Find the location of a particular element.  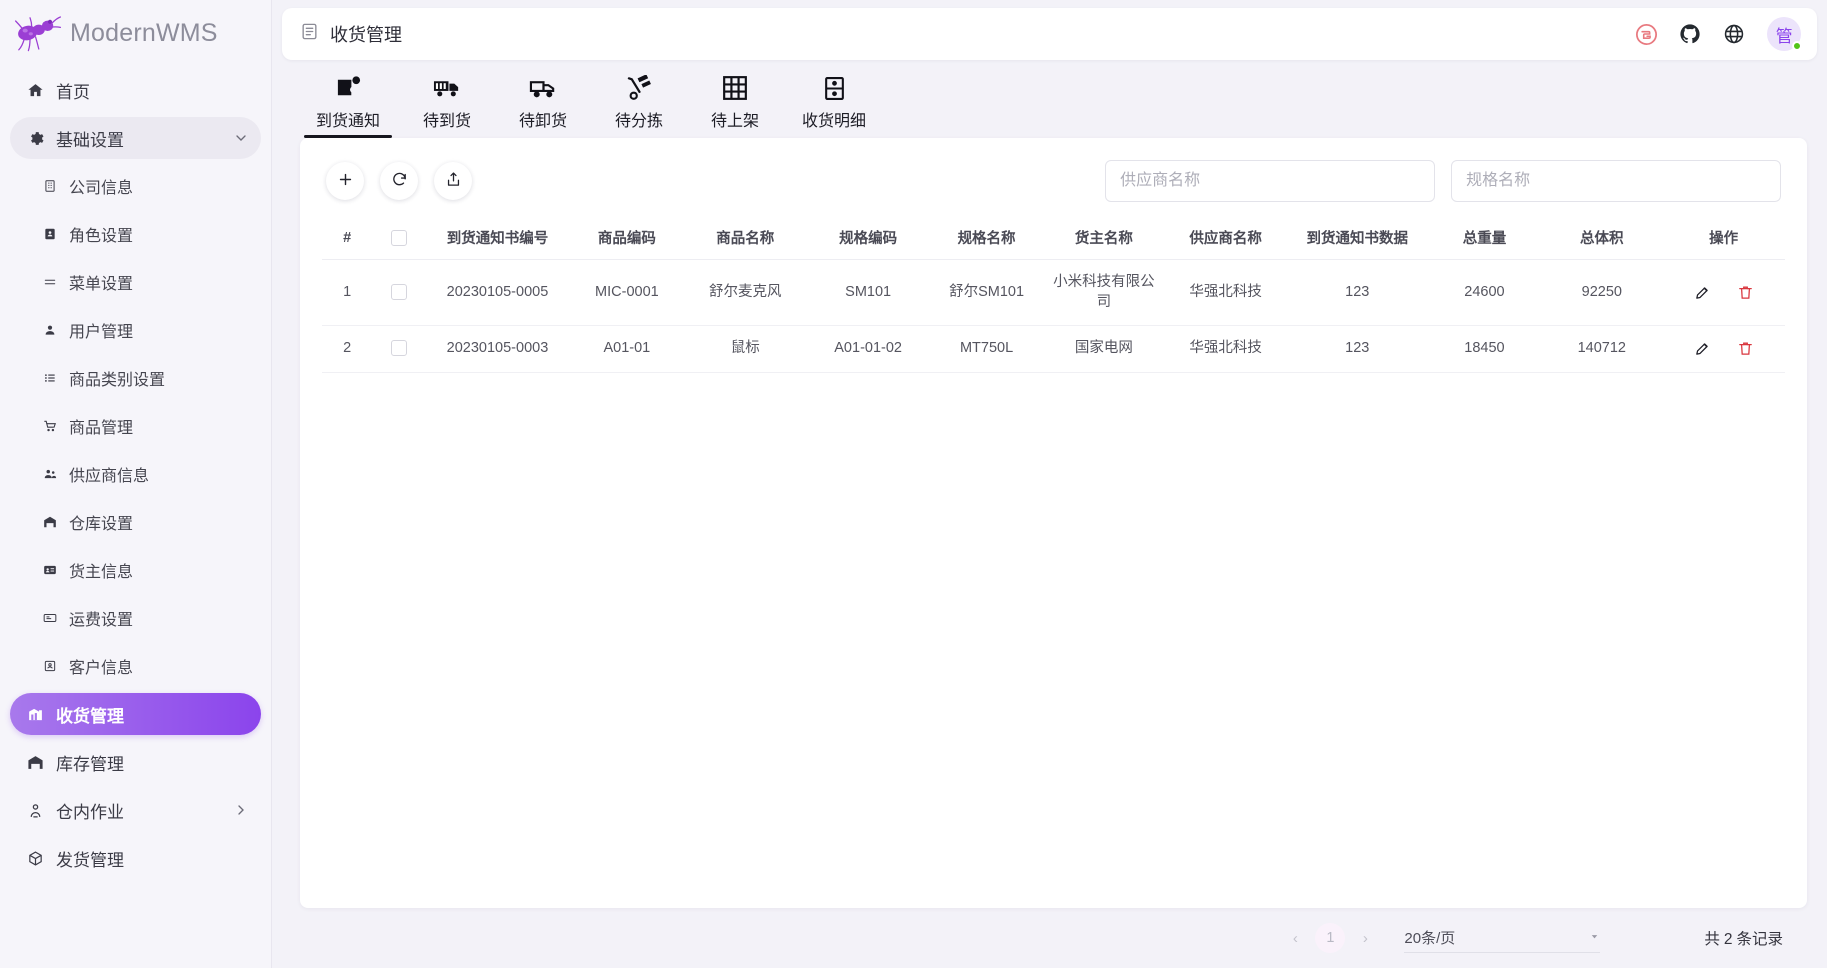

sidebar-item-inventory-management: 库存管理 is located at coordinates (135, 762).